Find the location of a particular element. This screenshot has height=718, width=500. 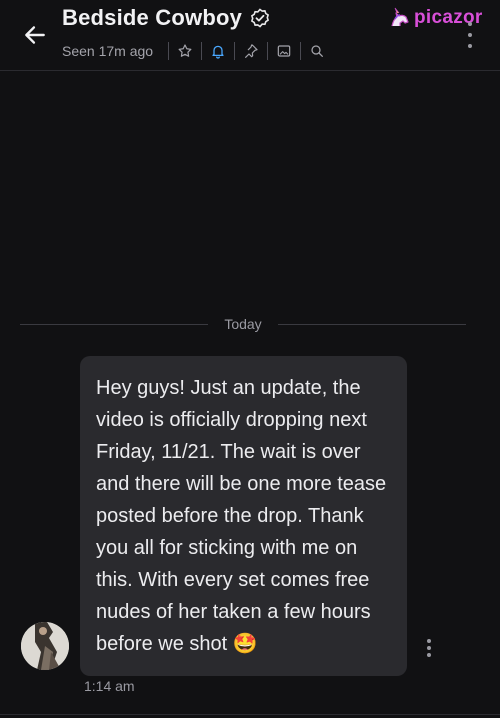

date-divider: Today is located at coordinates (243, 324).